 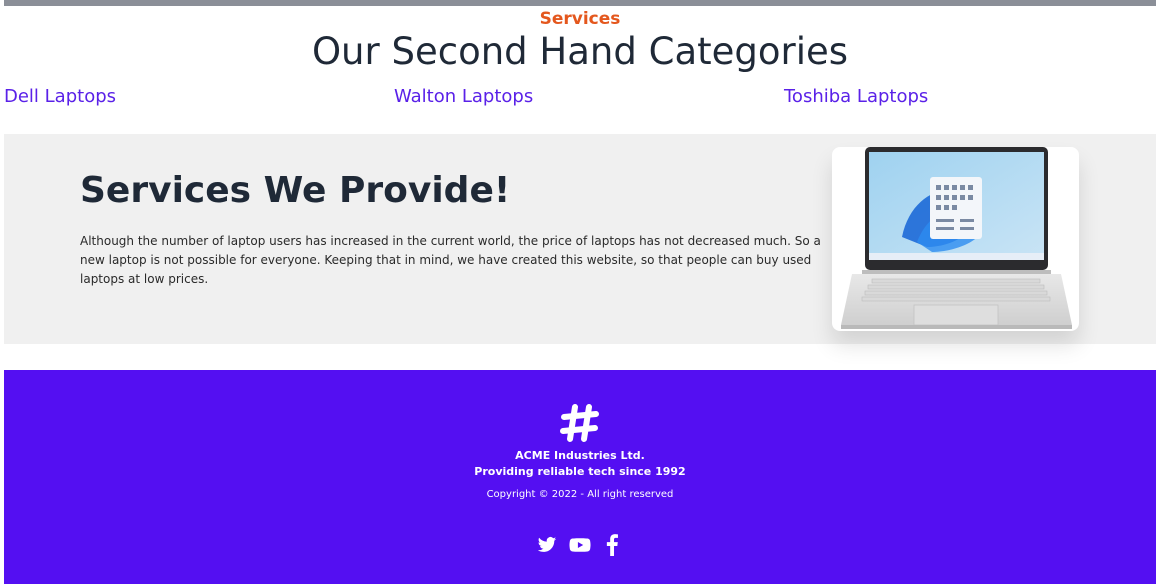 I want to click on category-link-toshiba: Toshiba Laptops, so click(x=856, y=96).